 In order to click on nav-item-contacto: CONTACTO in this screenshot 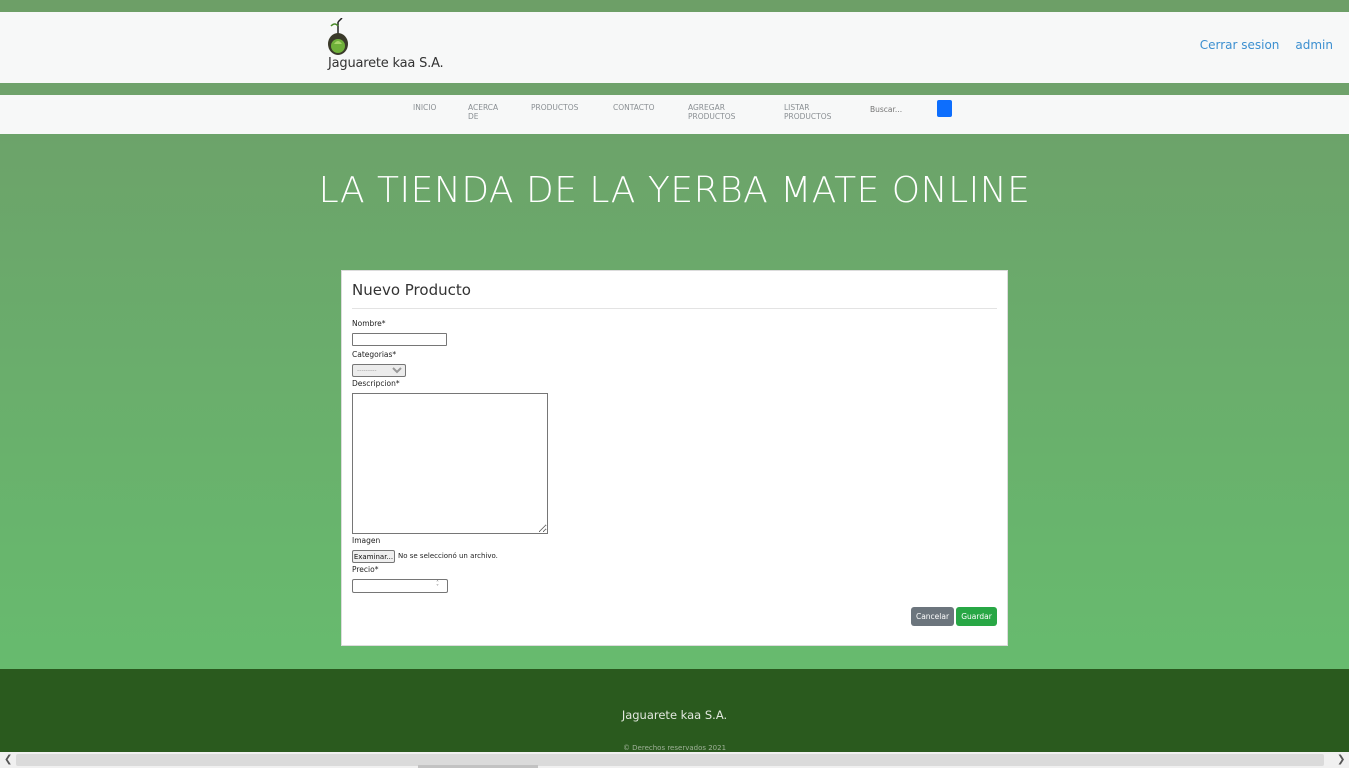, I will do `click(633, 107)`.